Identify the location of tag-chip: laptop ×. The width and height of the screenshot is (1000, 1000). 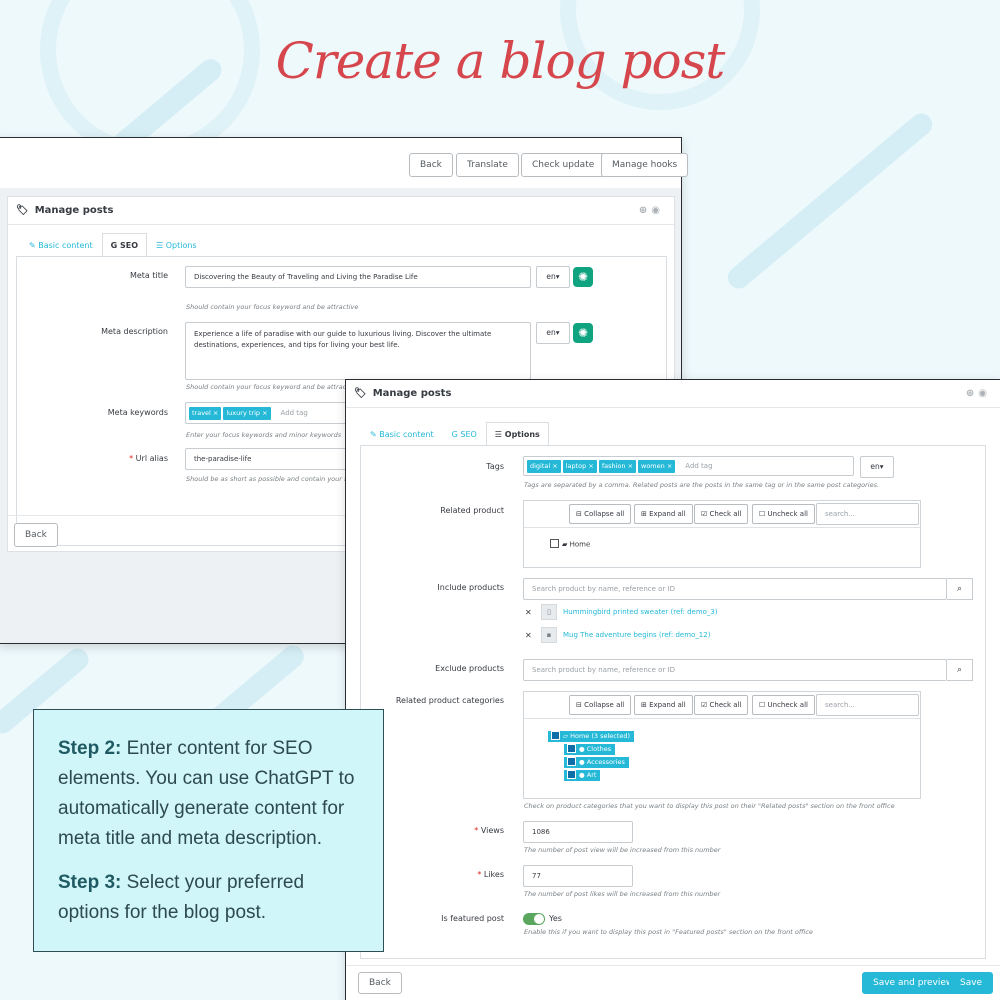
(579, 466).